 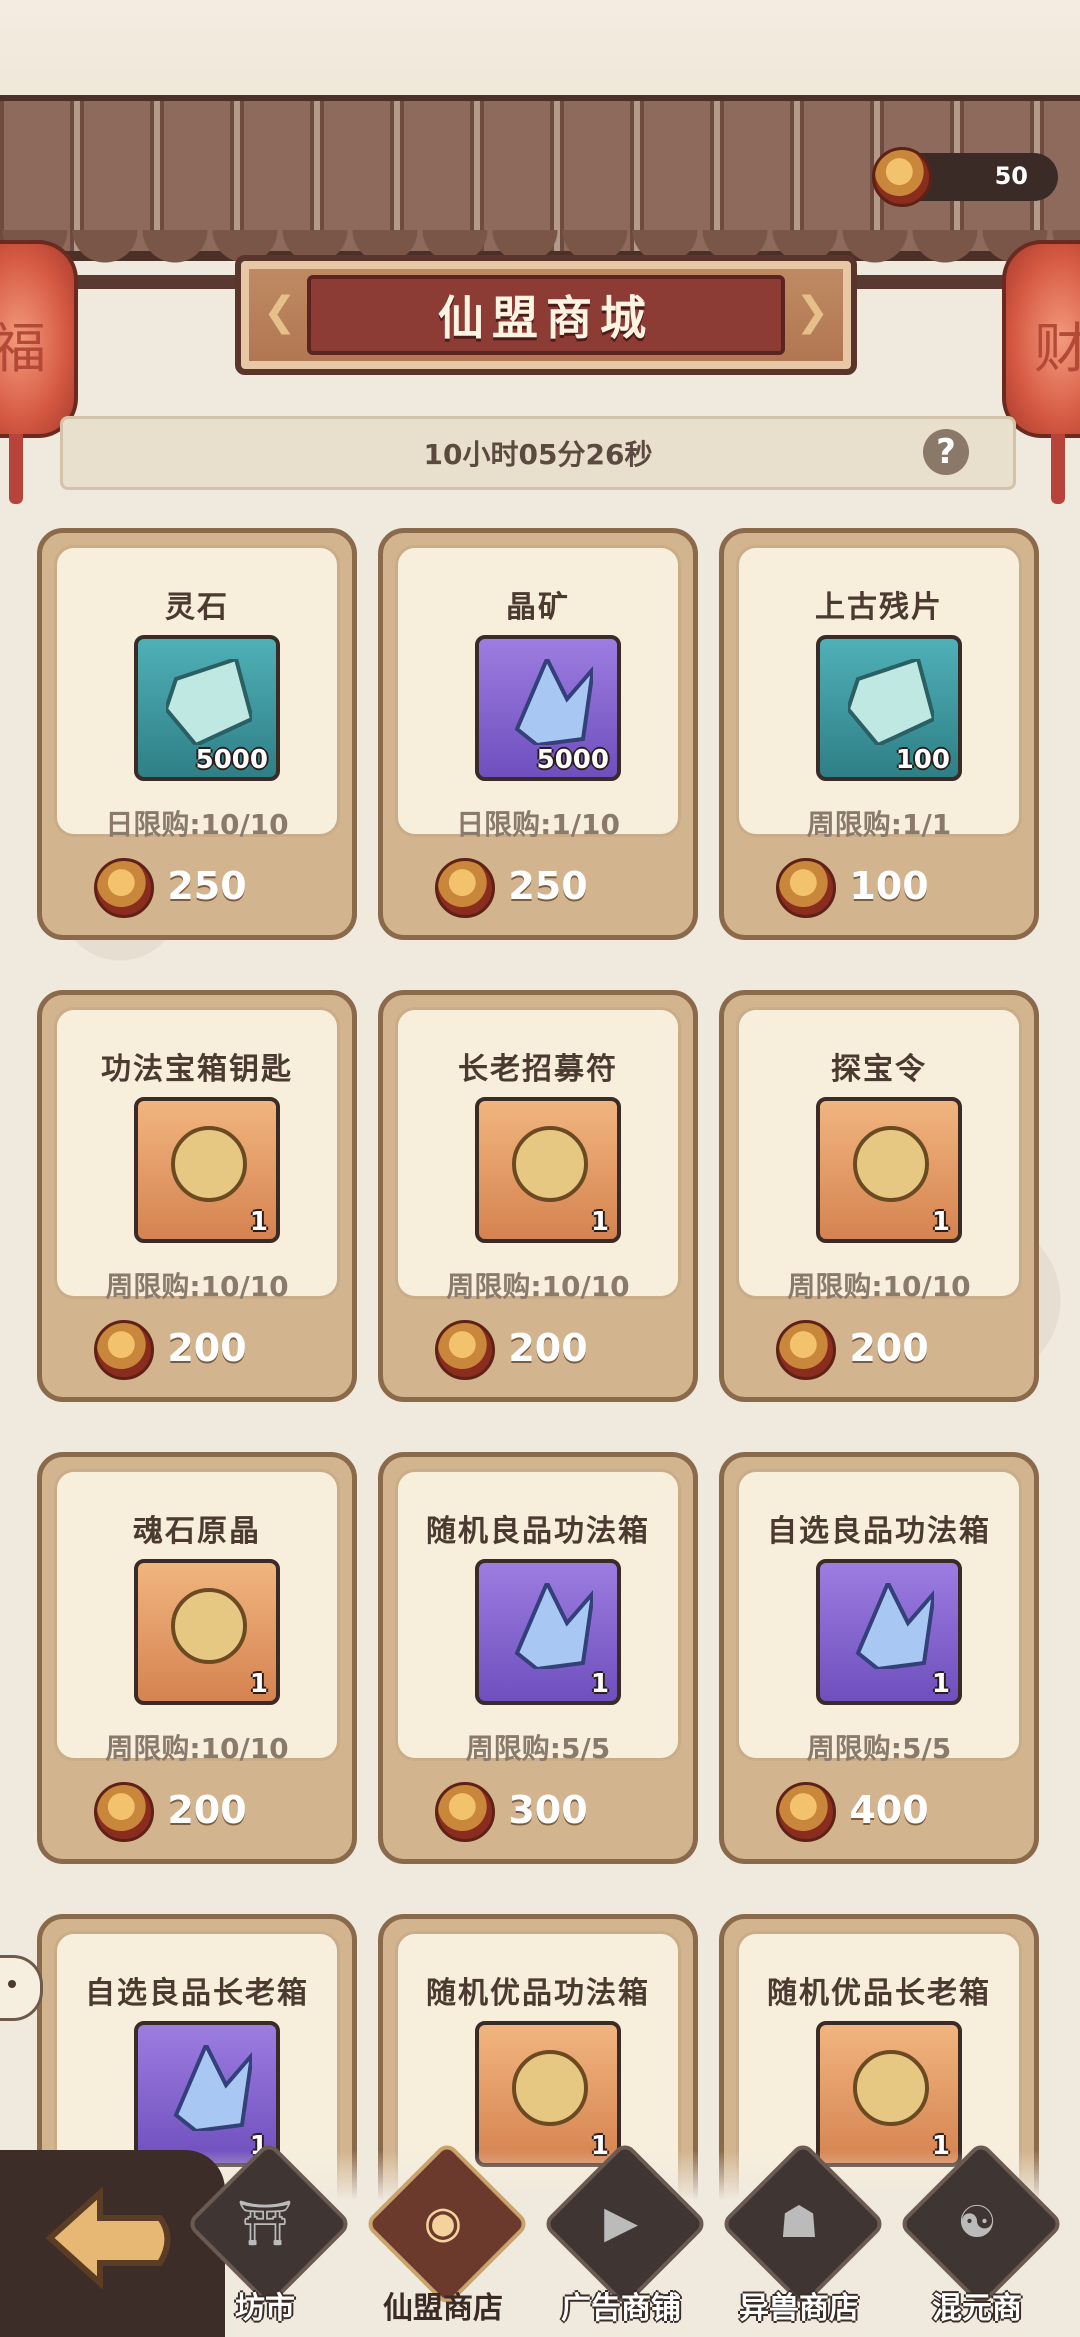 What do you see at coordinates (538, 607) in the screenshot?
I see `item-name: 晶矿` at bounding box center [538, 607].